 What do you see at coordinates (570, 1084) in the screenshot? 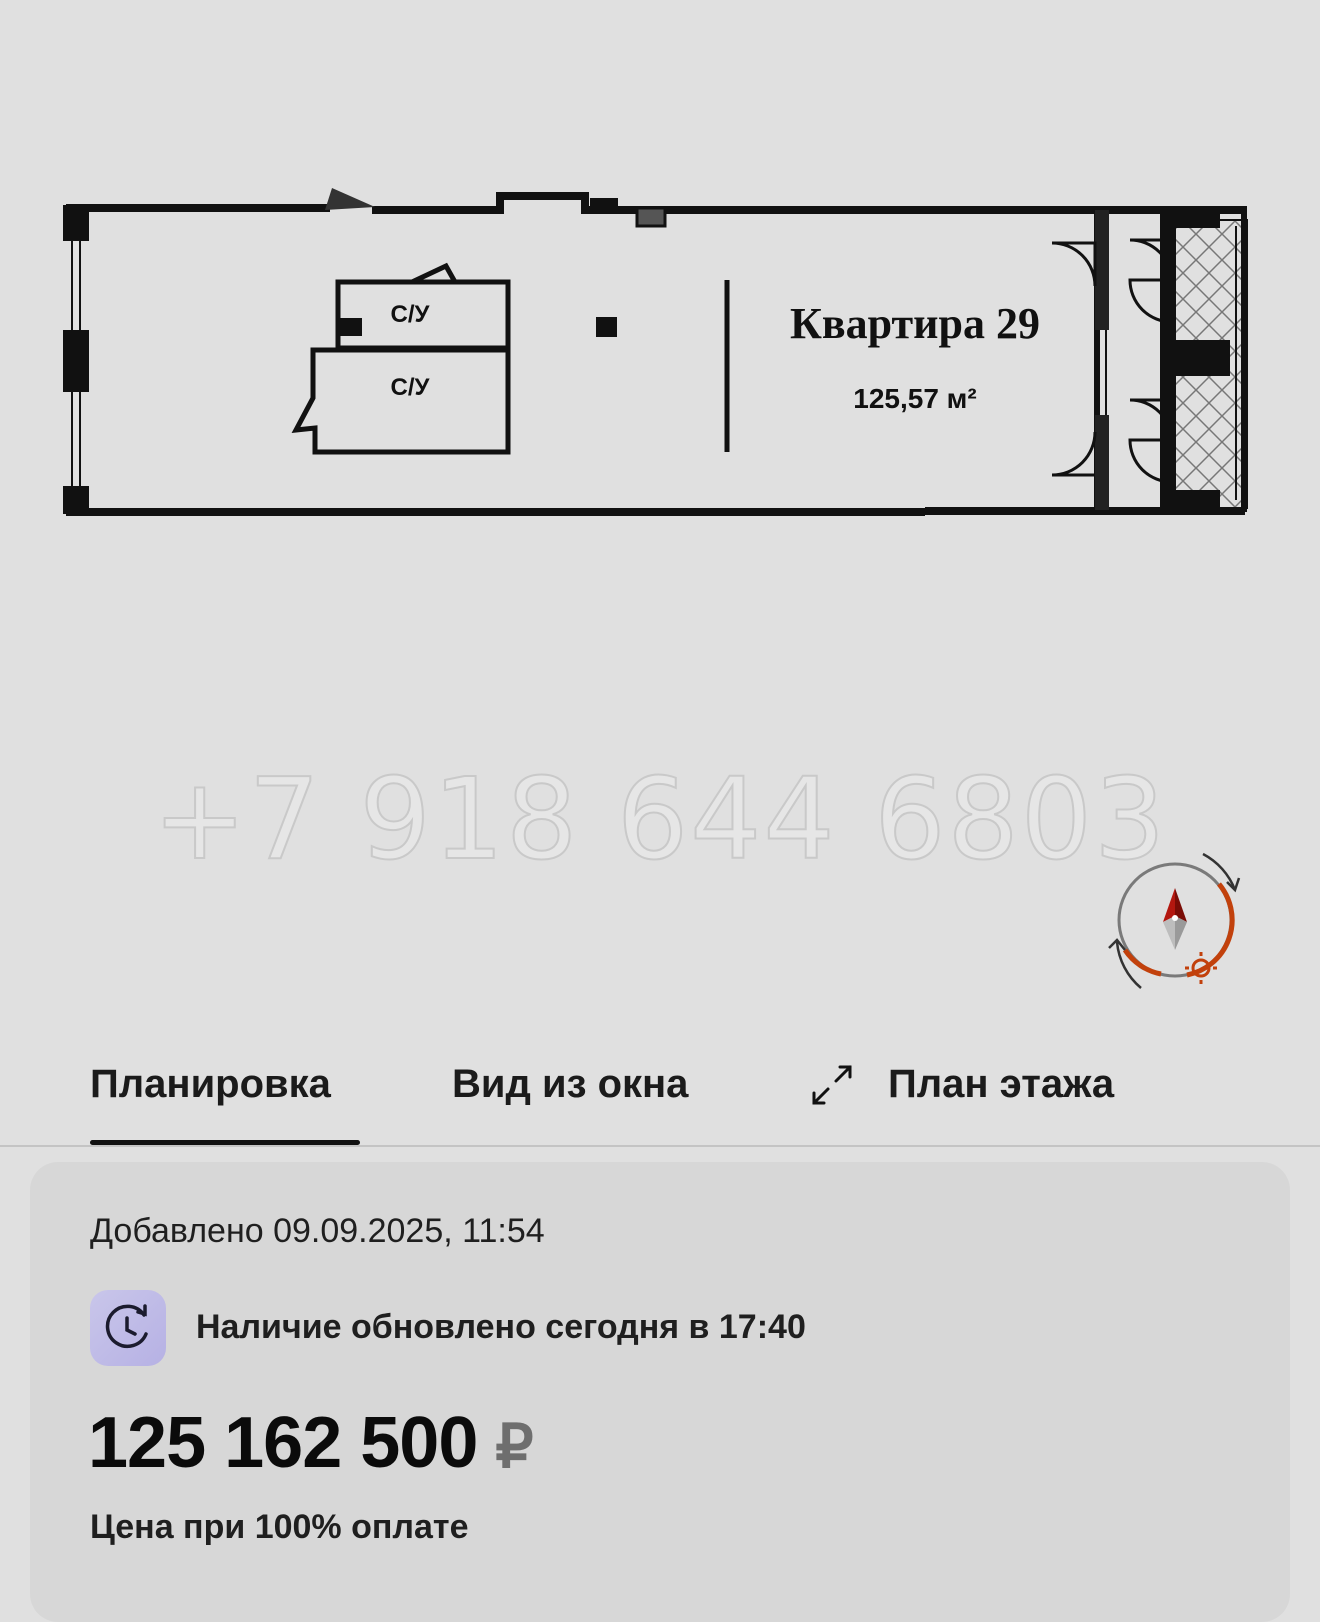
I see `tab-window-view: Вид из окна` at bounding box center [570, 1084].